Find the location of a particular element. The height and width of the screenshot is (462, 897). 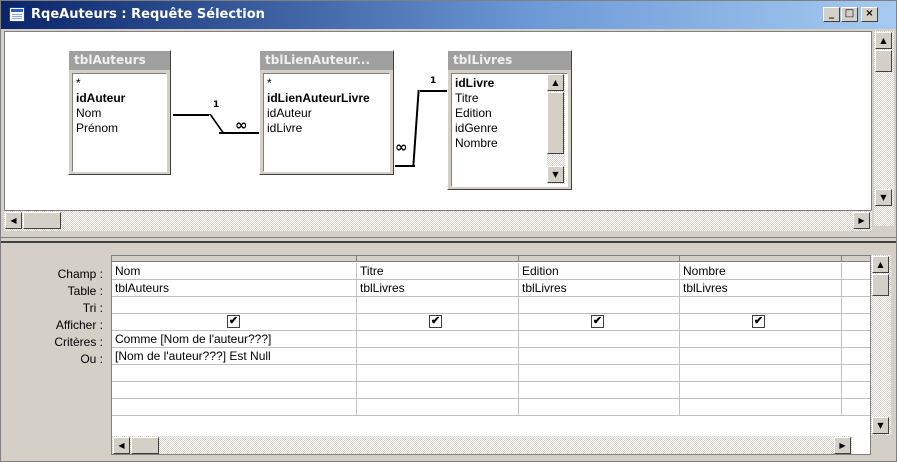

field-item: idLivre is located at coordinates (326, 128).